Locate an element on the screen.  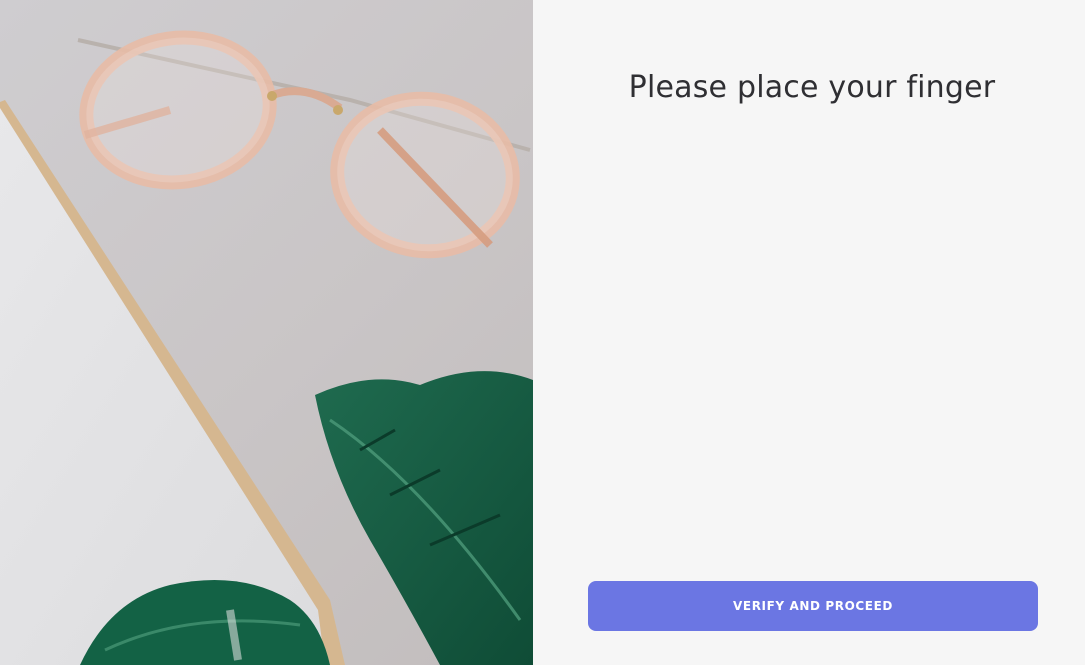
glasses is located at coordinates (304, 144).